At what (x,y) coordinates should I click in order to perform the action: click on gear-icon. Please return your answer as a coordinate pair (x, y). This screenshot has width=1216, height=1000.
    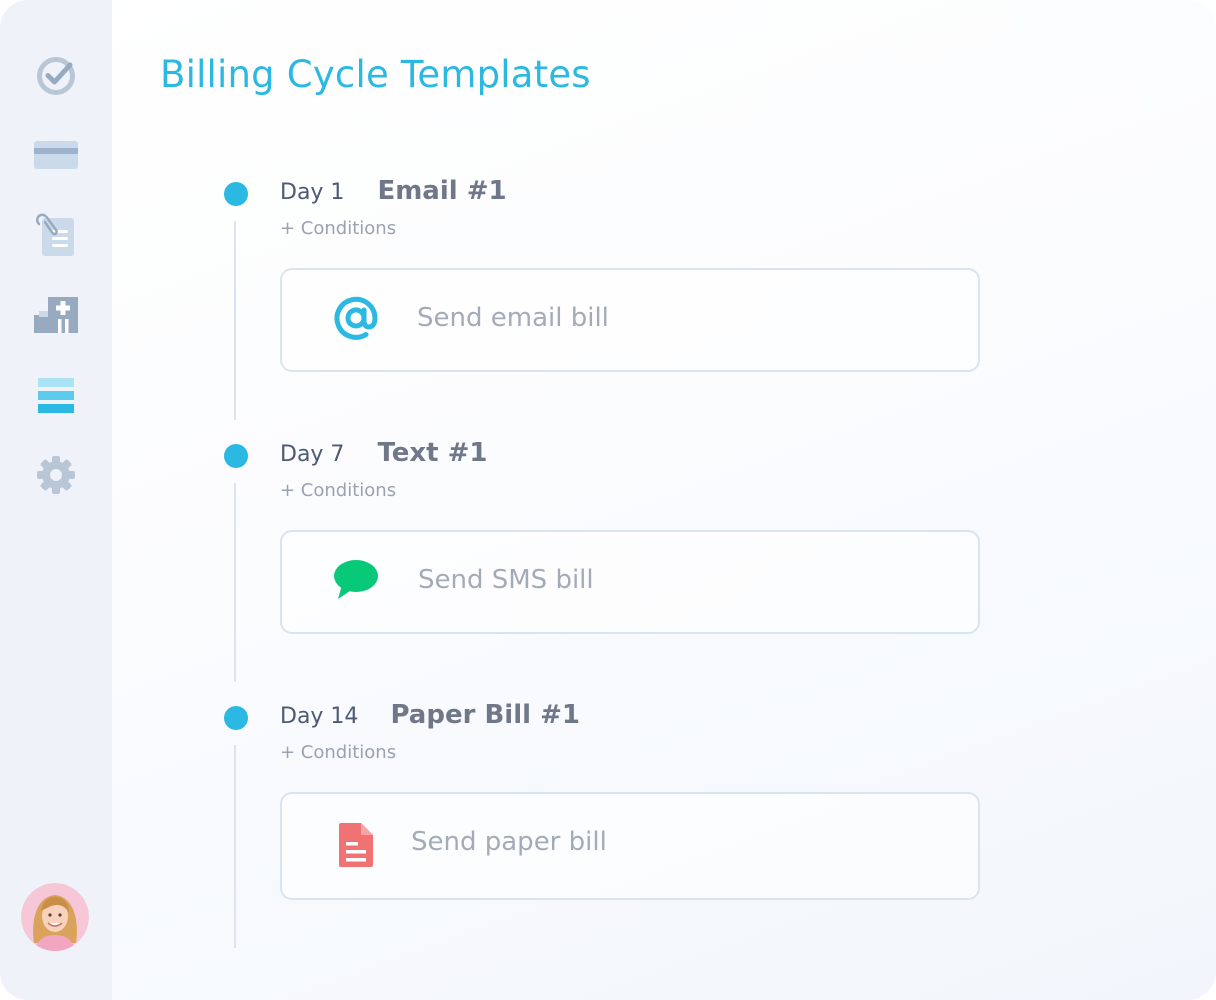
    Looking at the image, I should click on (56, 475).